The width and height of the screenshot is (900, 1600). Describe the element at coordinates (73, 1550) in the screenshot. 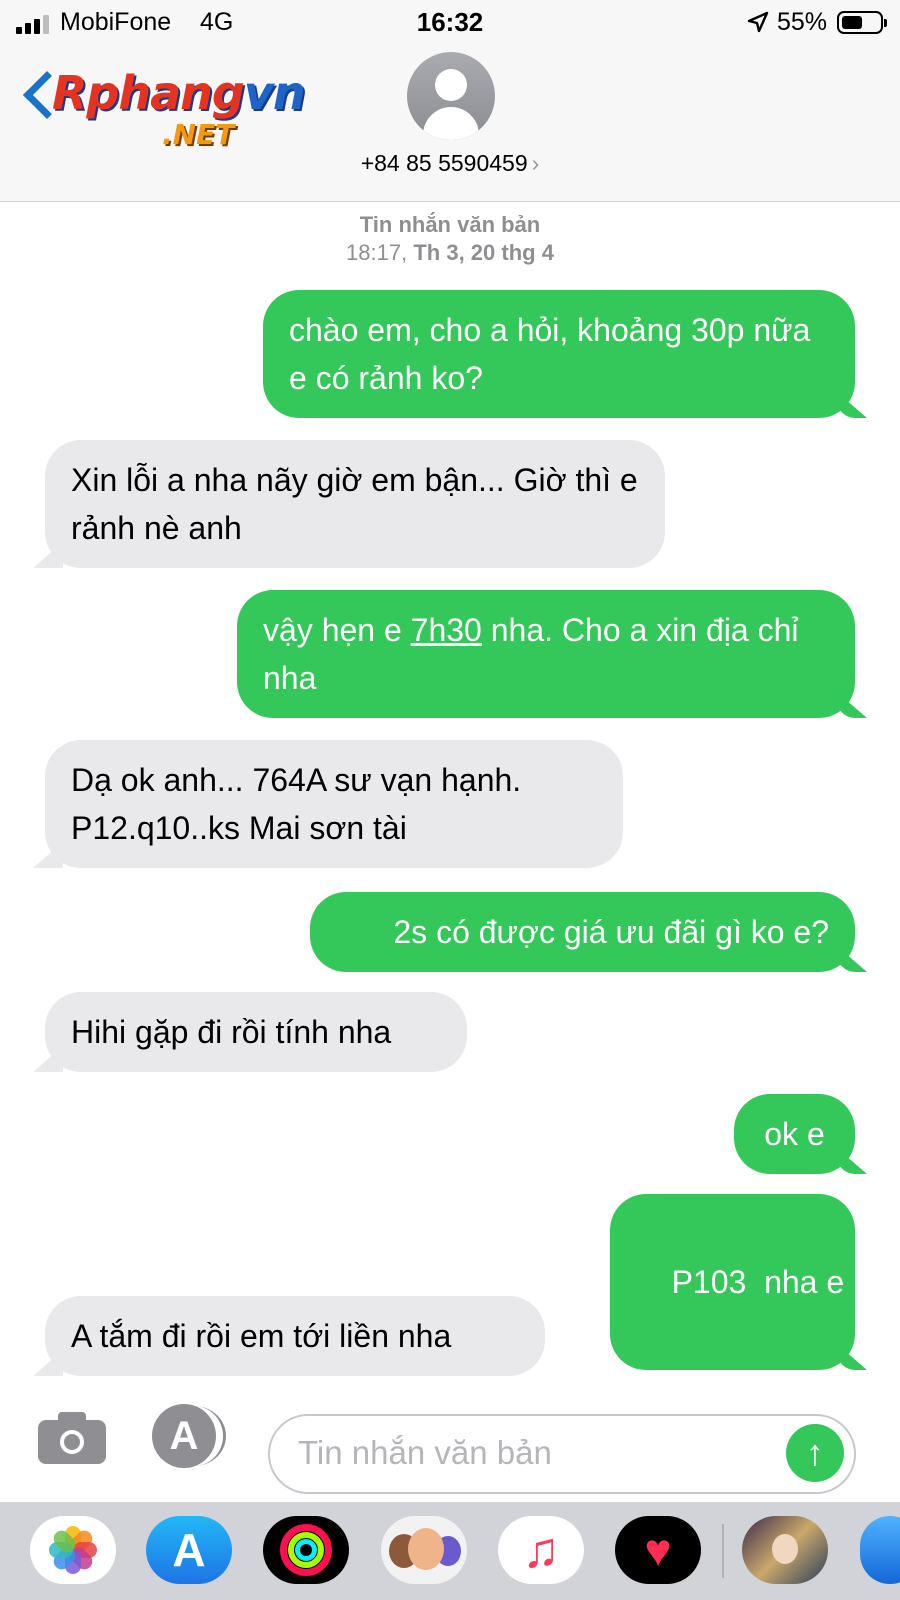

I see `photos-app-icon` at that location.